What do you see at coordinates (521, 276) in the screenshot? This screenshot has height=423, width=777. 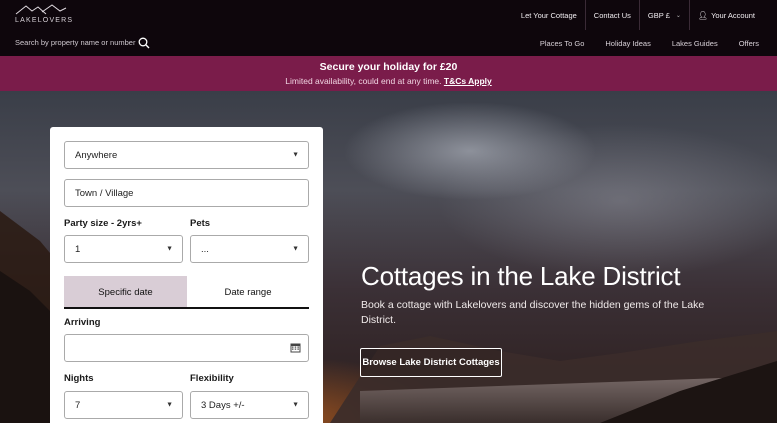 I see `hero-title: Cottages in the Lake District` at bounding box center [521, 276].